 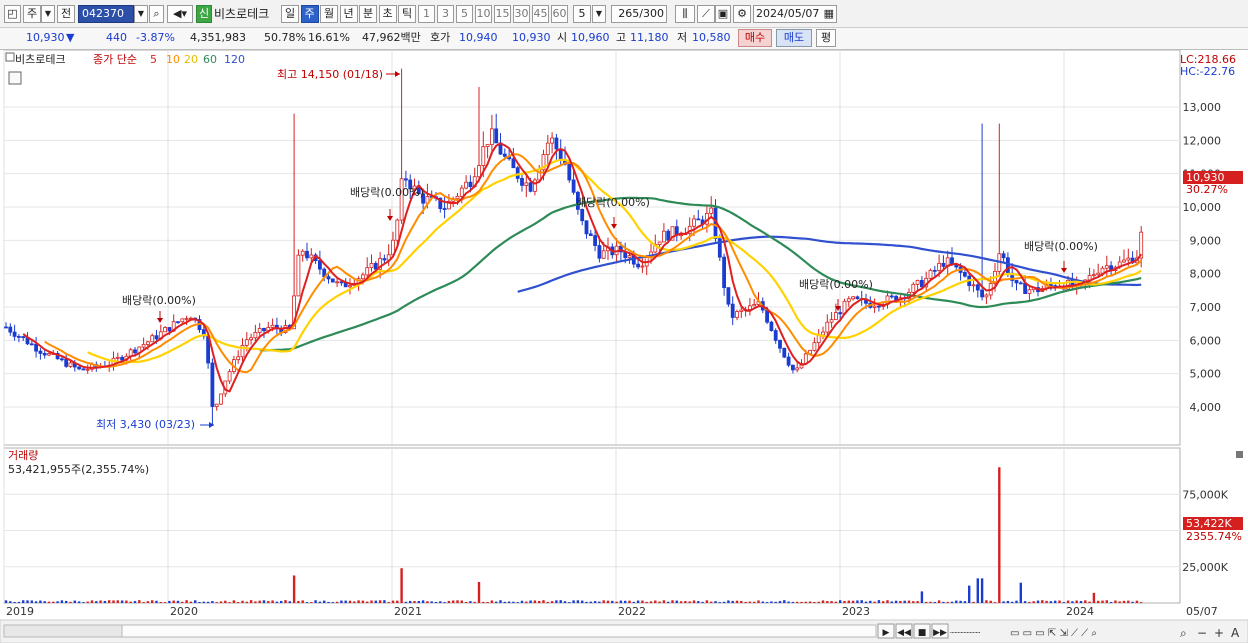 I want to click on minute-option: 60, so click(x=559, y=14).